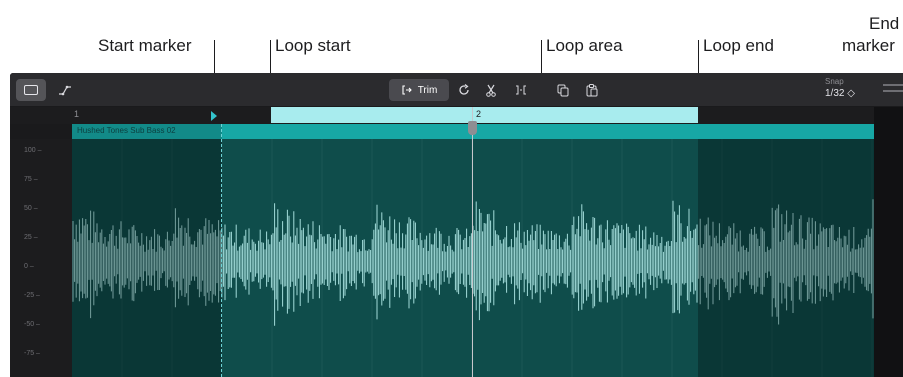 This screenshot has width=903, height=377. What do you see at coordinates (31, 179) in the screenshot?
I see `amplitude-label: 75 –` at bounding box center [31, 179].